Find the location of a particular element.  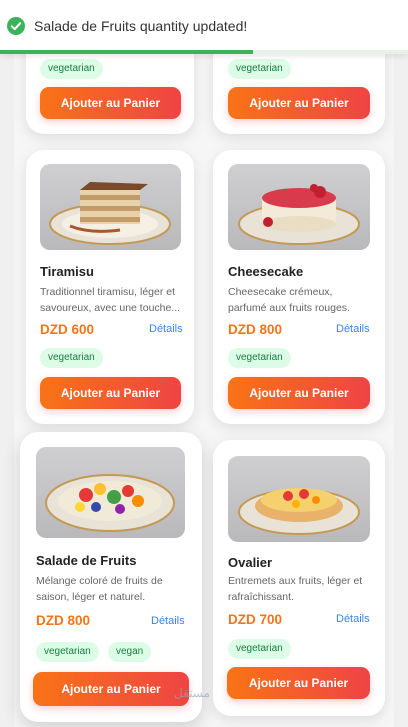

product-price: DZD 700 is located at coordinates (255, 619).